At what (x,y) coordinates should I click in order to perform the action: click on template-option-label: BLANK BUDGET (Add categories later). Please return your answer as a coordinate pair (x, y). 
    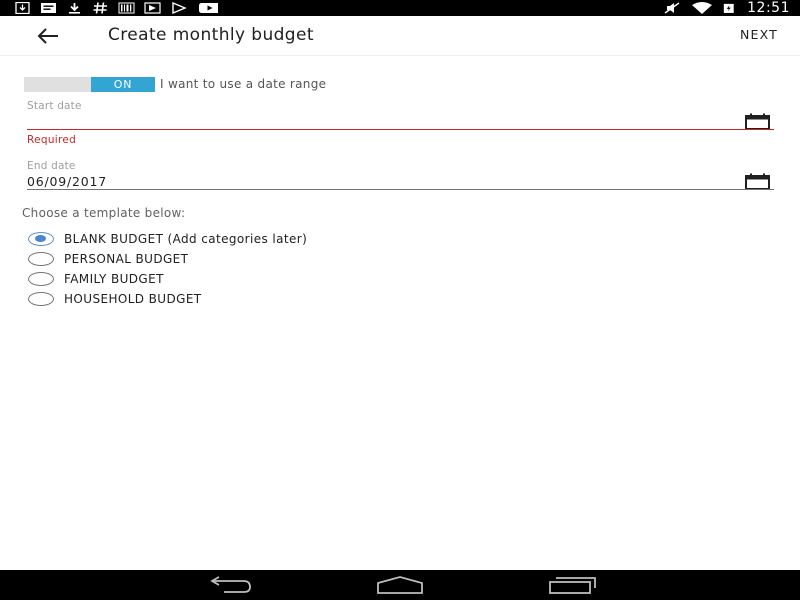
    Looking at the image, I should click on (186, 239).